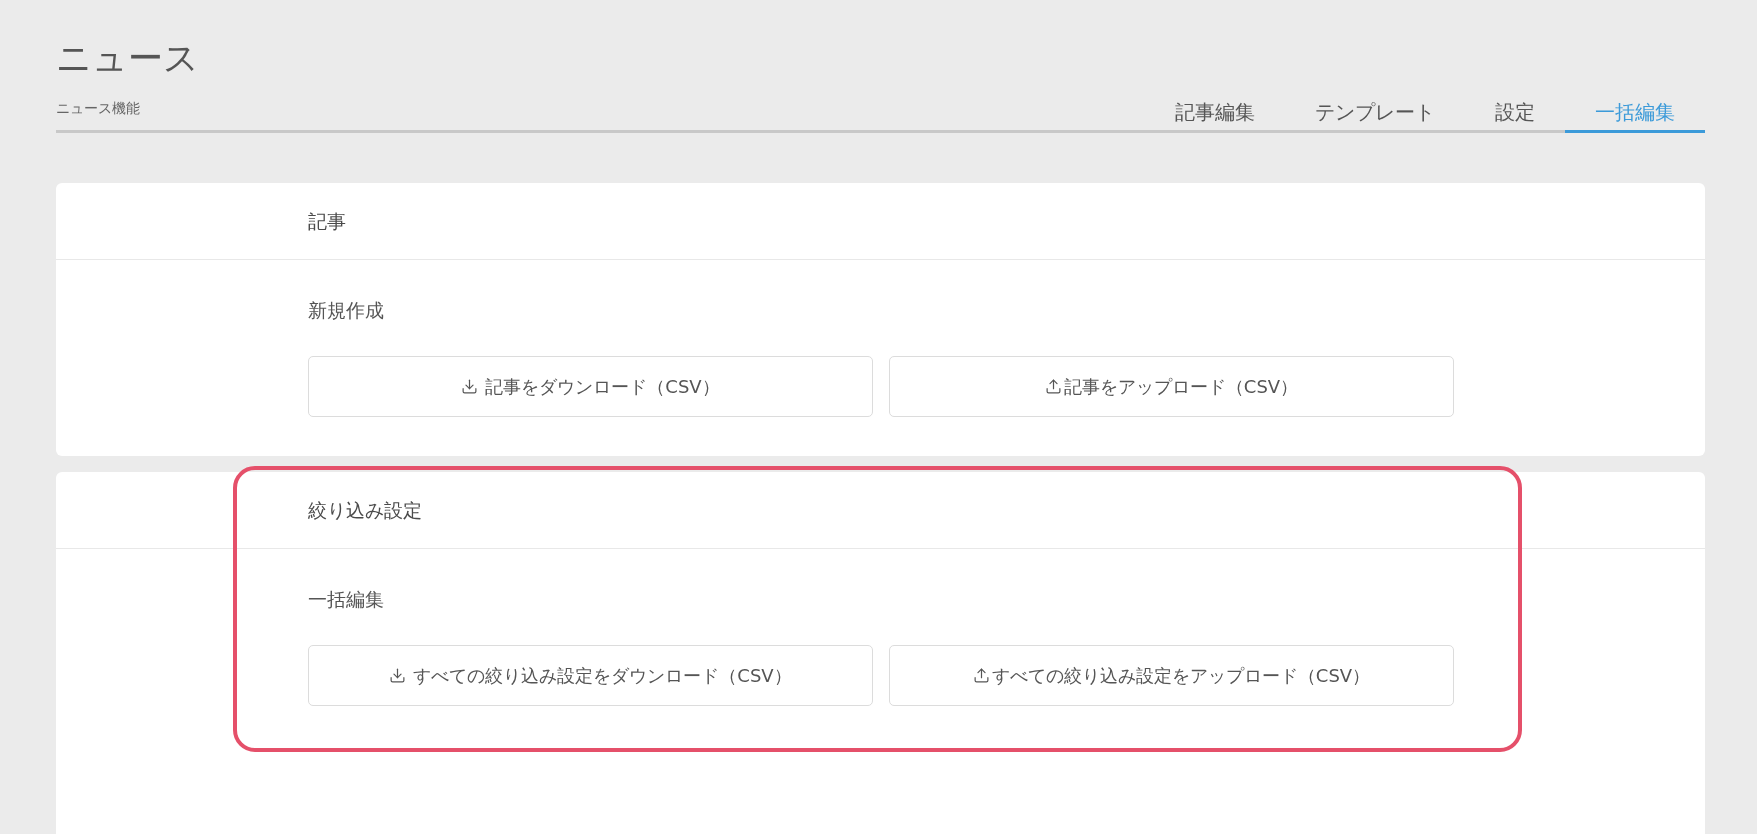 This screenshot has width=1757, height=834. Describe the element at coordinates (1171, 675) in the screenshot. I see `upload-button: すべての絞り込み設定をアップロード（CSV）` at that location.